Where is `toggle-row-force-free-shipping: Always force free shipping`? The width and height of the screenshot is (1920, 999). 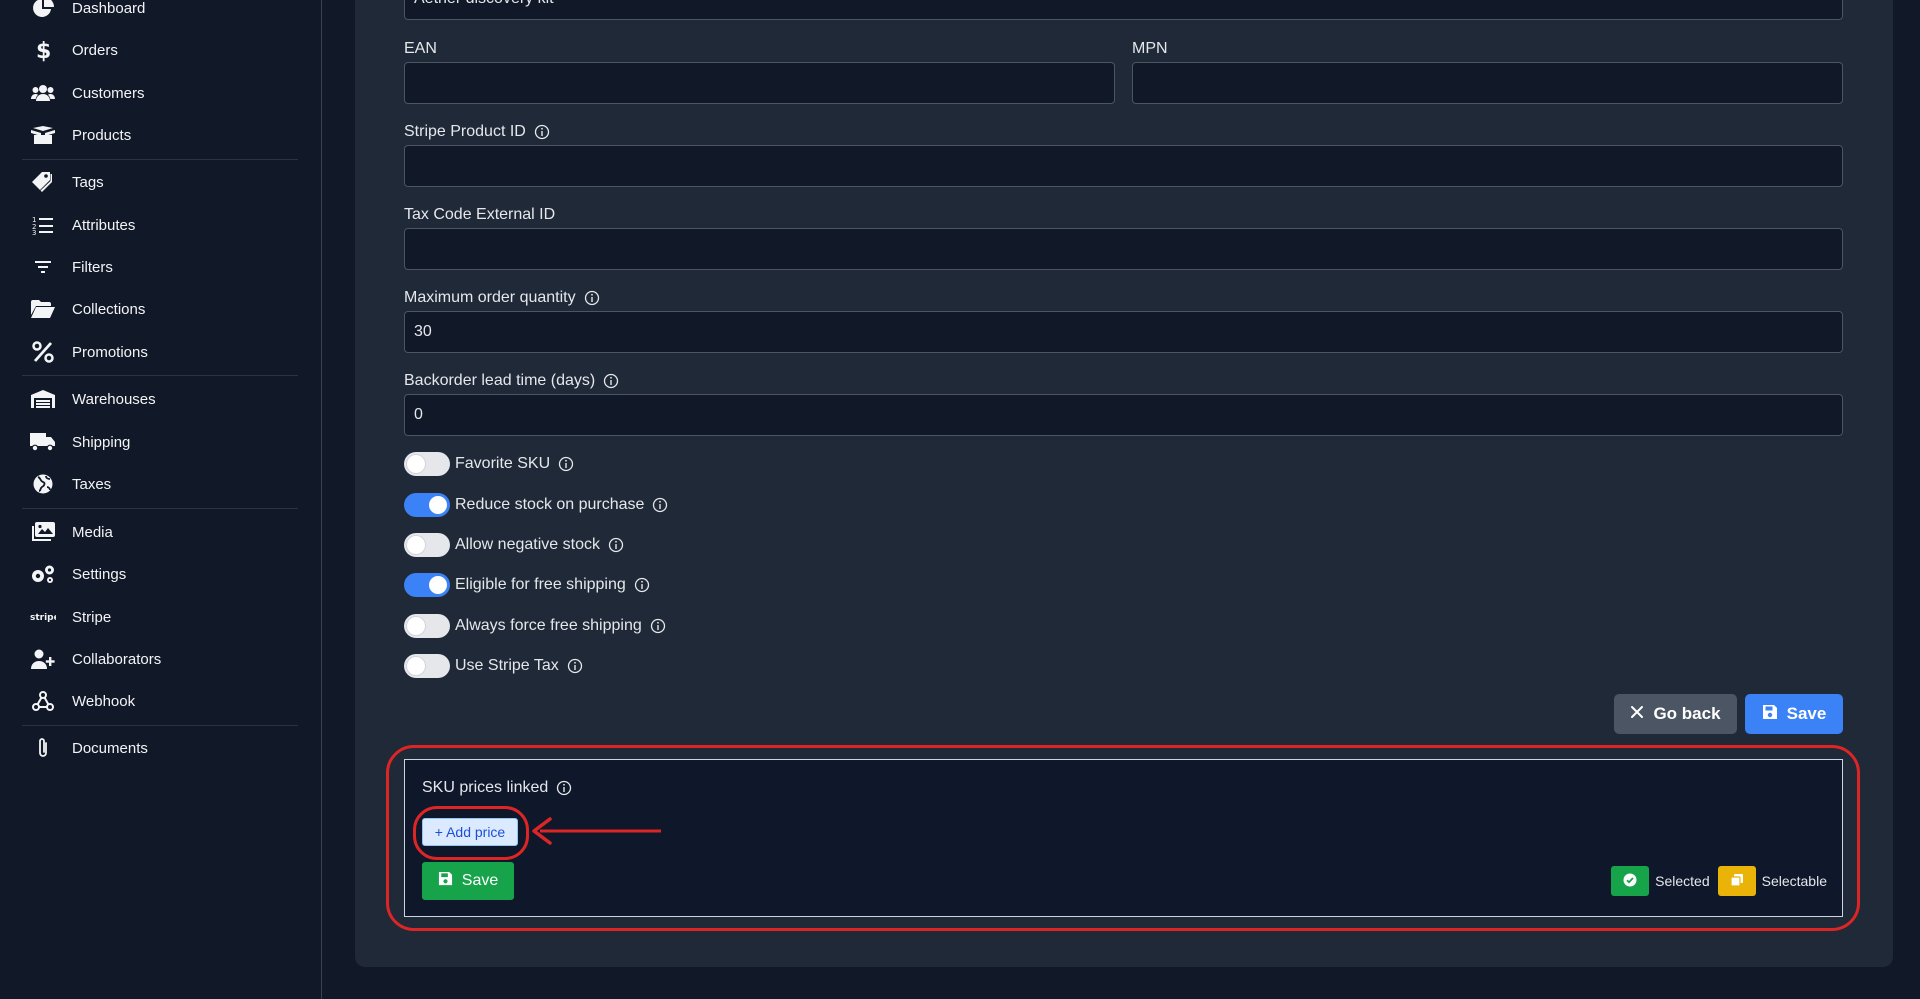 toggle-row-force-free-shipping: Always force free shipping is located at coordinates (535, 626).